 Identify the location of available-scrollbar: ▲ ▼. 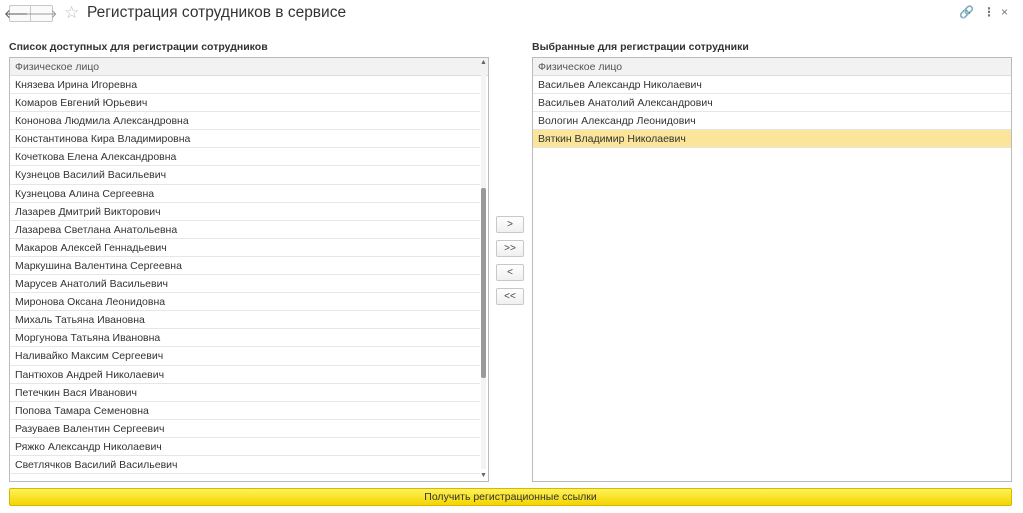
(483, 269).